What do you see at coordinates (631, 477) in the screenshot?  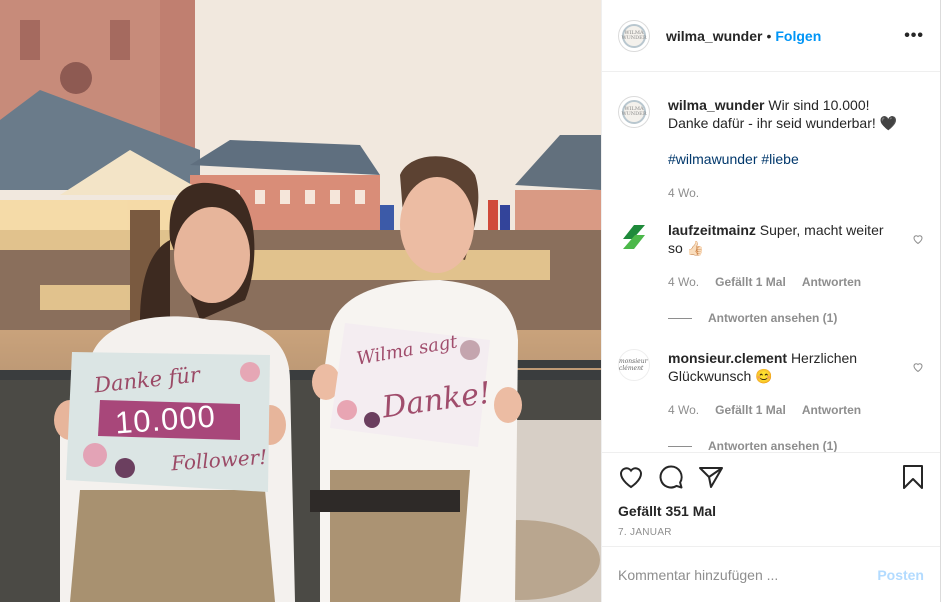 I see `like-heart-icon` at bounding box center [631, 477].